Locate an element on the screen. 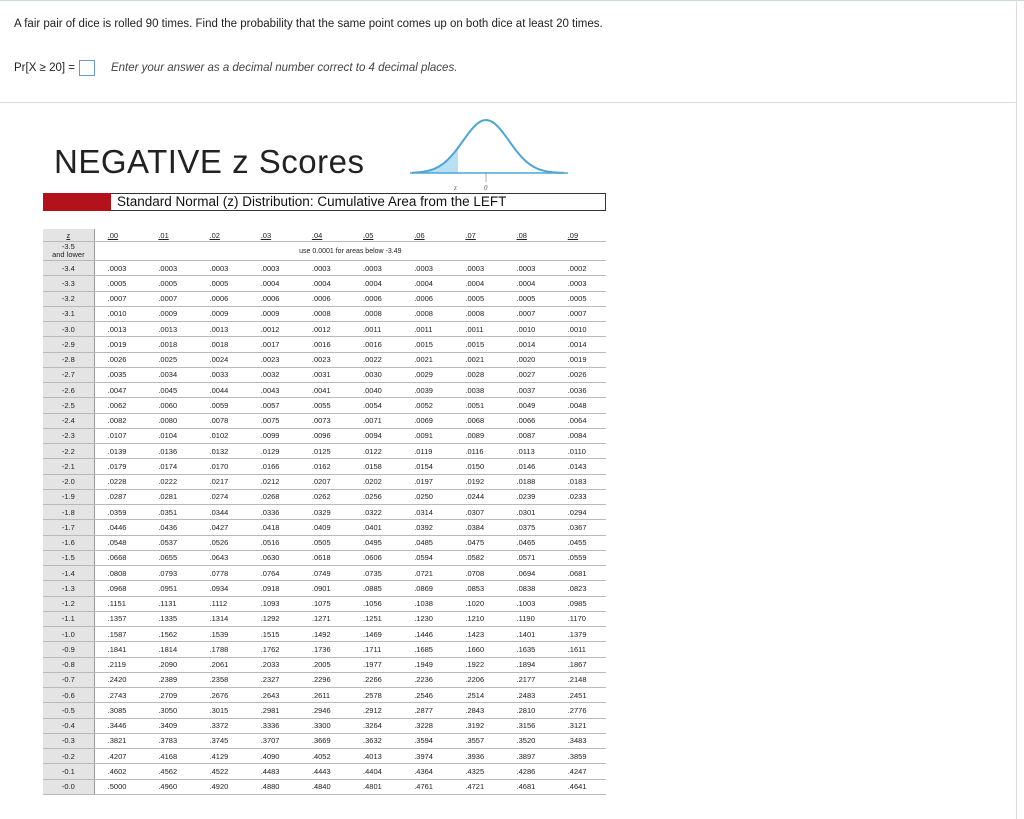 The width and height of the screenshot is (1024, 819). probability-cell: .0059 is located at coordinates (222, 405).